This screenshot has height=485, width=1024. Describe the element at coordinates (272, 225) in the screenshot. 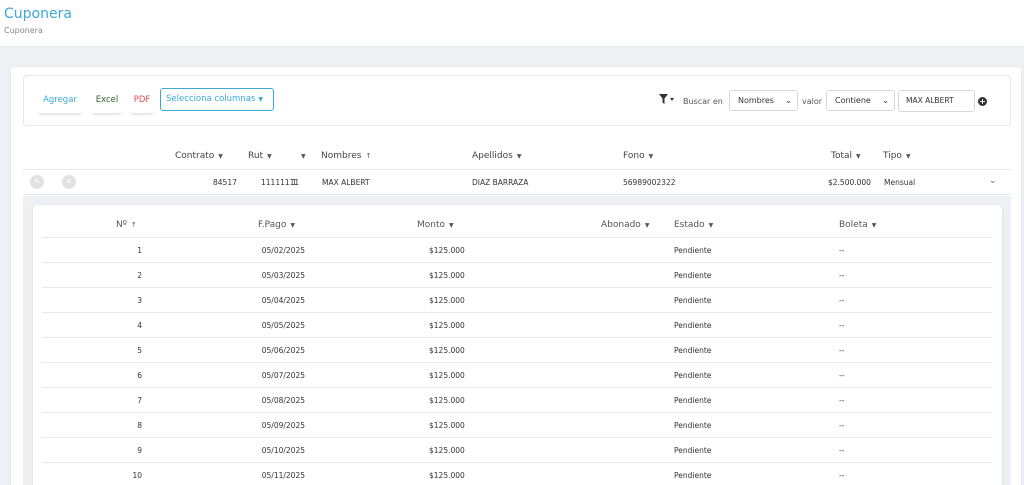

I see `column-label: F.Pago` at that location.